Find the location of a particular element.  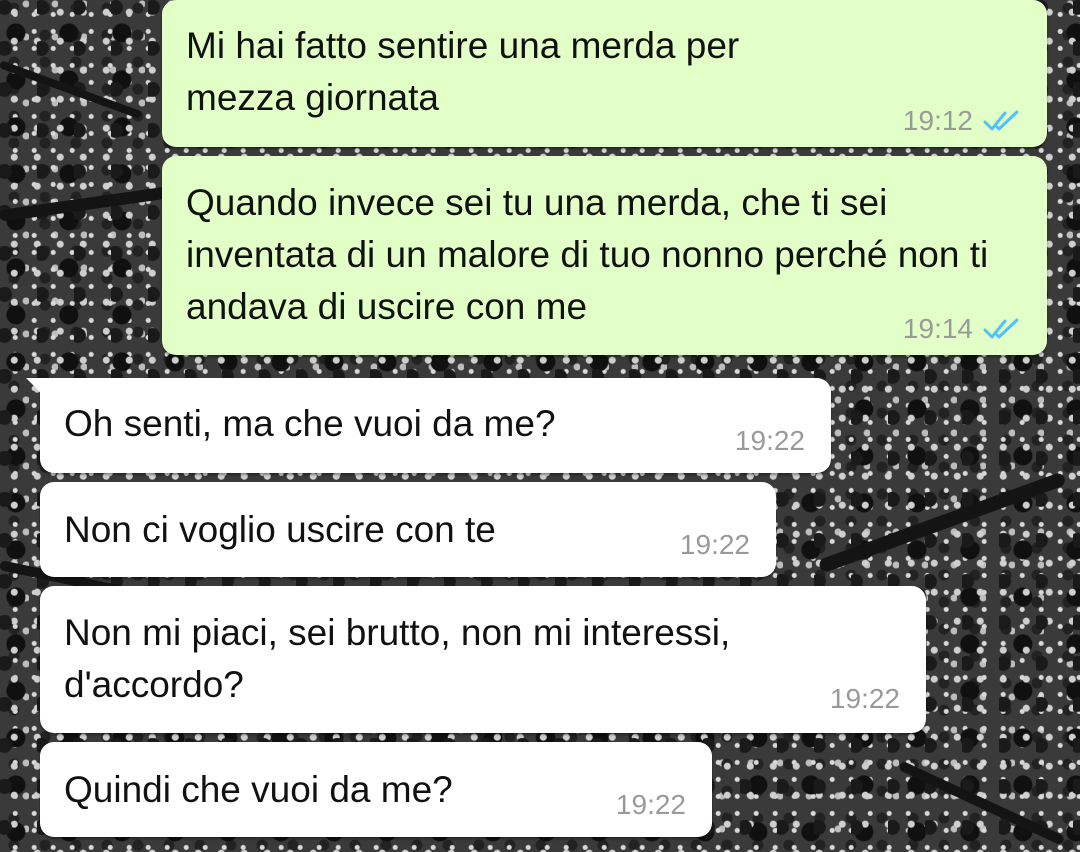

message-meta: 19:12 is located at coordinates (962, 121).